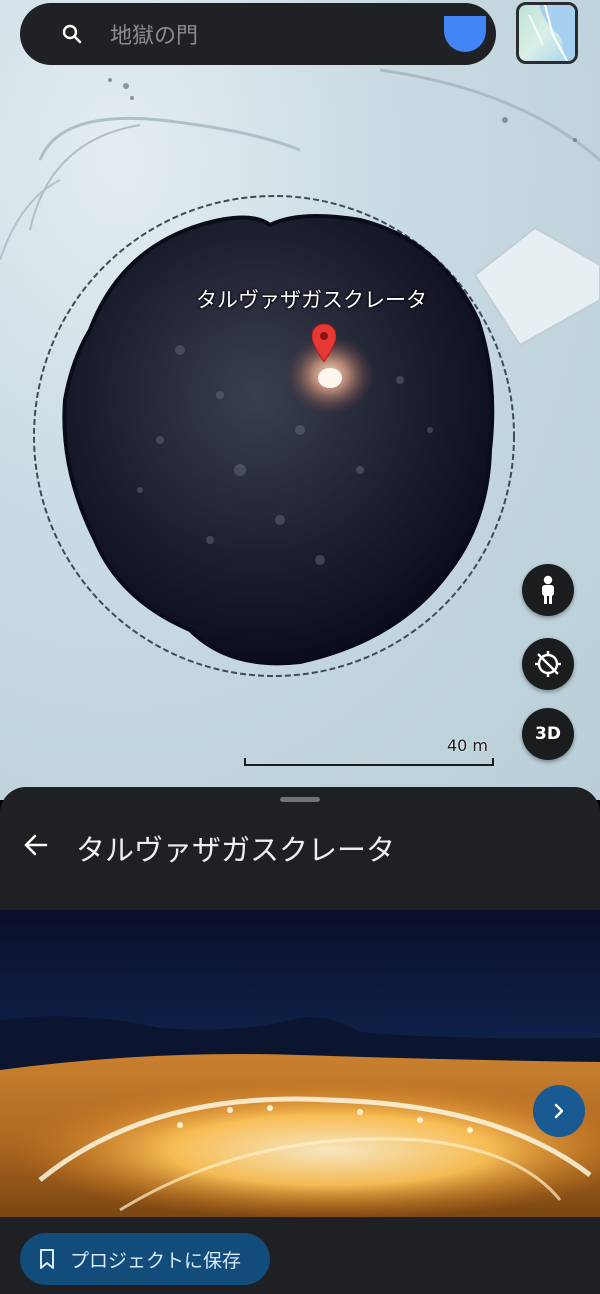 The image size is (600, 1294). I want to click on map-layer-thumbnail, so click(547, 33).